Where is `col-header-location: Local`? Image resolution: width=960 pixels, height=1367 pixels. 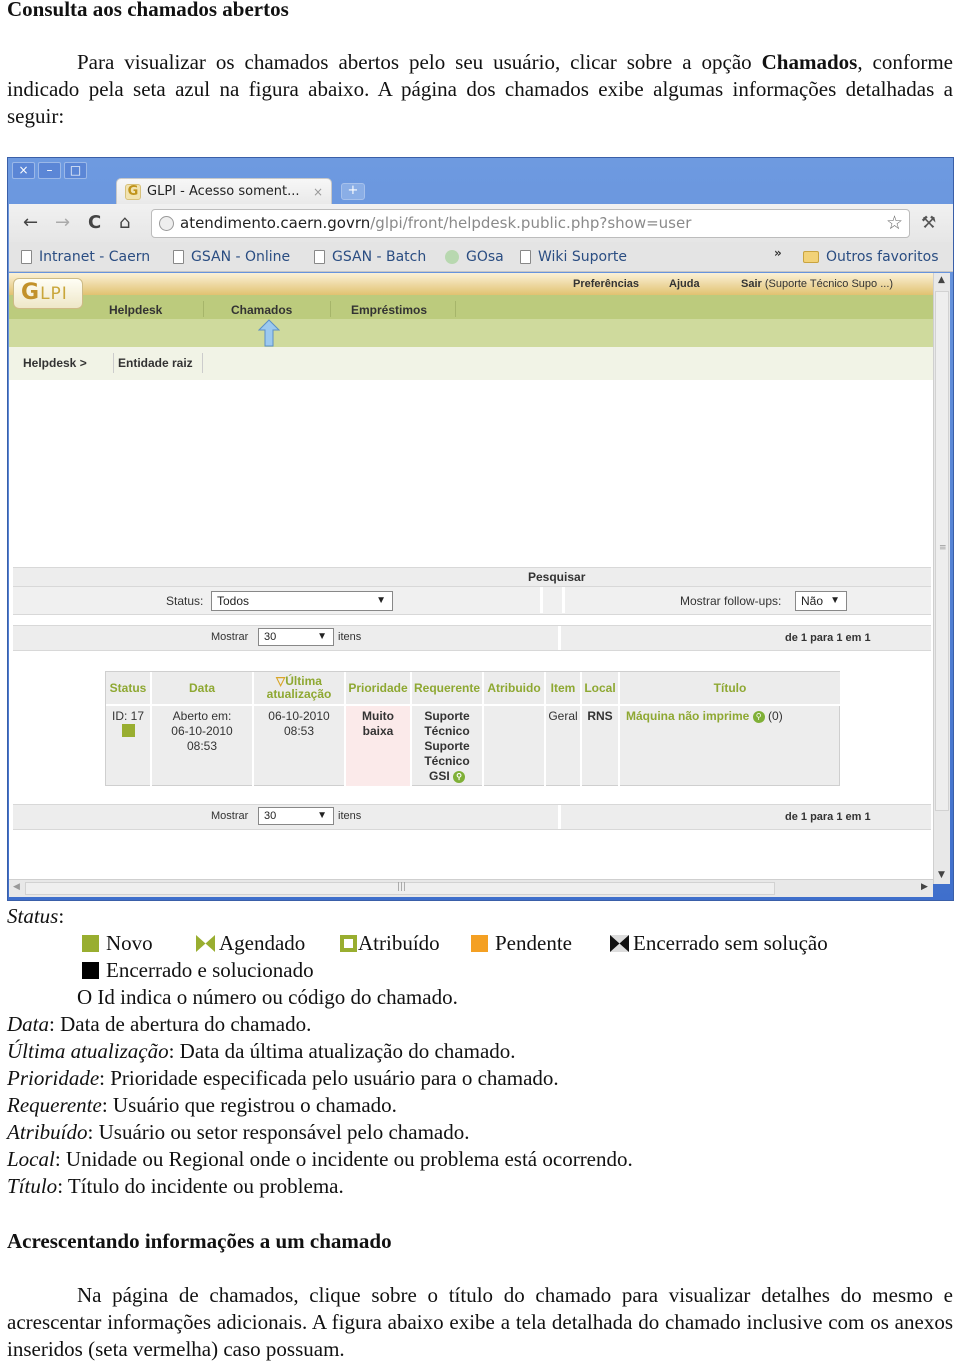
col-header-location: Local is located at coordinates (601, 688).